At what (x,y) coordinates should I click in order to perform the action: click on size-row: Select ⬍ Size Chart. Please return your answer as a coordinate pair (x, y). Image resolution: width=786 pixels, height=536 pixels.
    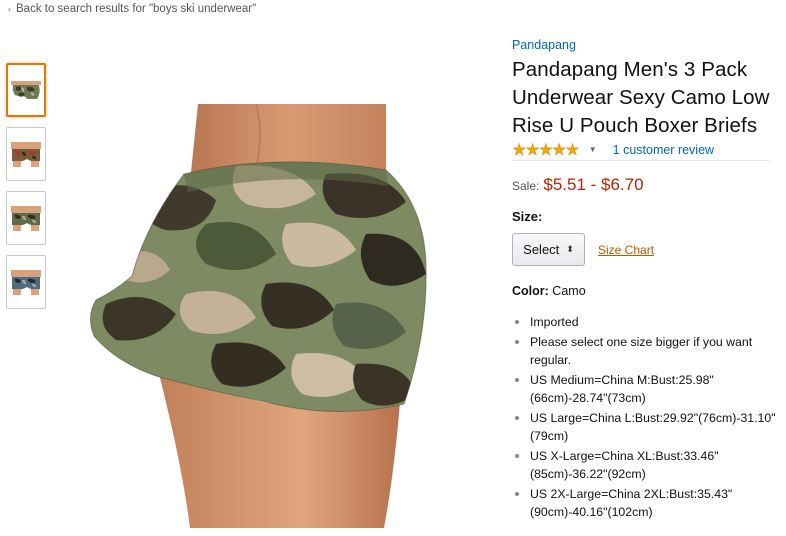
    Looking at the image, I should click on (647, 249).